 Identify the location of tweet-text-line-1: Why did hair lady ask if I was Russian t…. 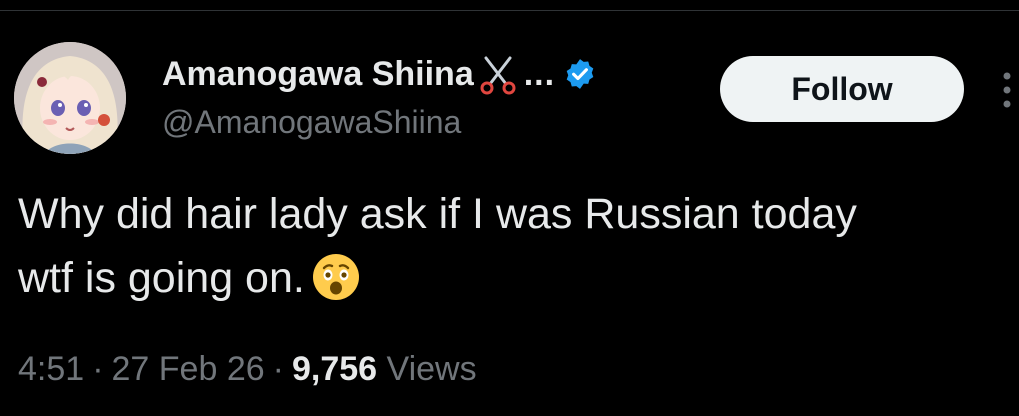
(437, 214).